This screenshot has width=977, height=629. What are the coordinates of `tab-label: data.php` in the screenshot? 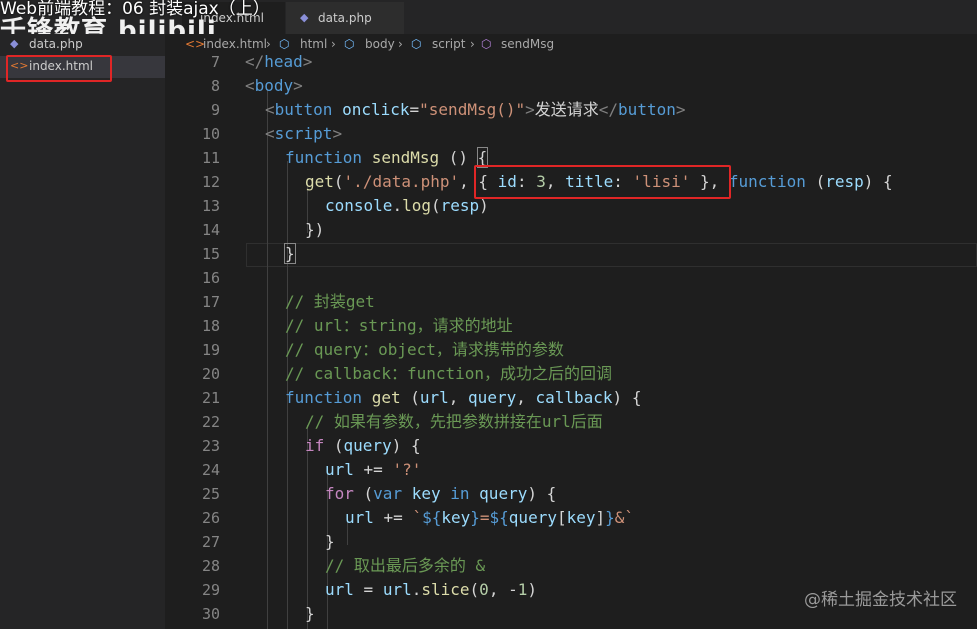 It's located at (345, 18).